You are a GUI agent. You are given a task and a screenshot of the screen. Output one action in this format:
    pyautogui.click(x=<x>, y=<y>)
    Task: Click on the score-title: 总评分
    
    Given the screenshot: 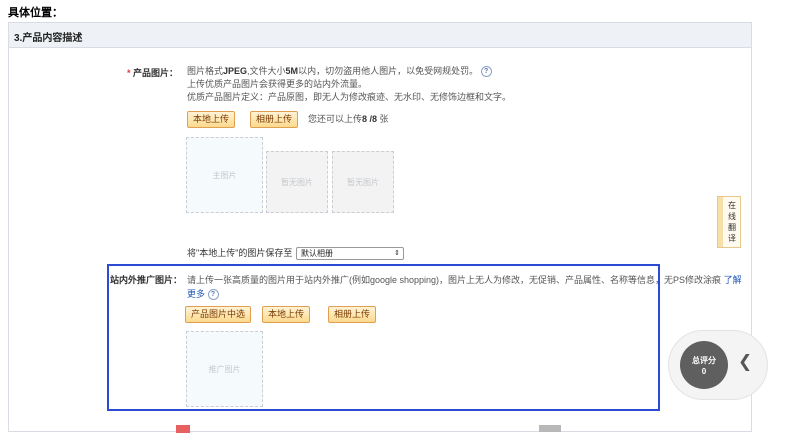 What is the action you would take?
    pyautogui.click(x=704, y=360)
    